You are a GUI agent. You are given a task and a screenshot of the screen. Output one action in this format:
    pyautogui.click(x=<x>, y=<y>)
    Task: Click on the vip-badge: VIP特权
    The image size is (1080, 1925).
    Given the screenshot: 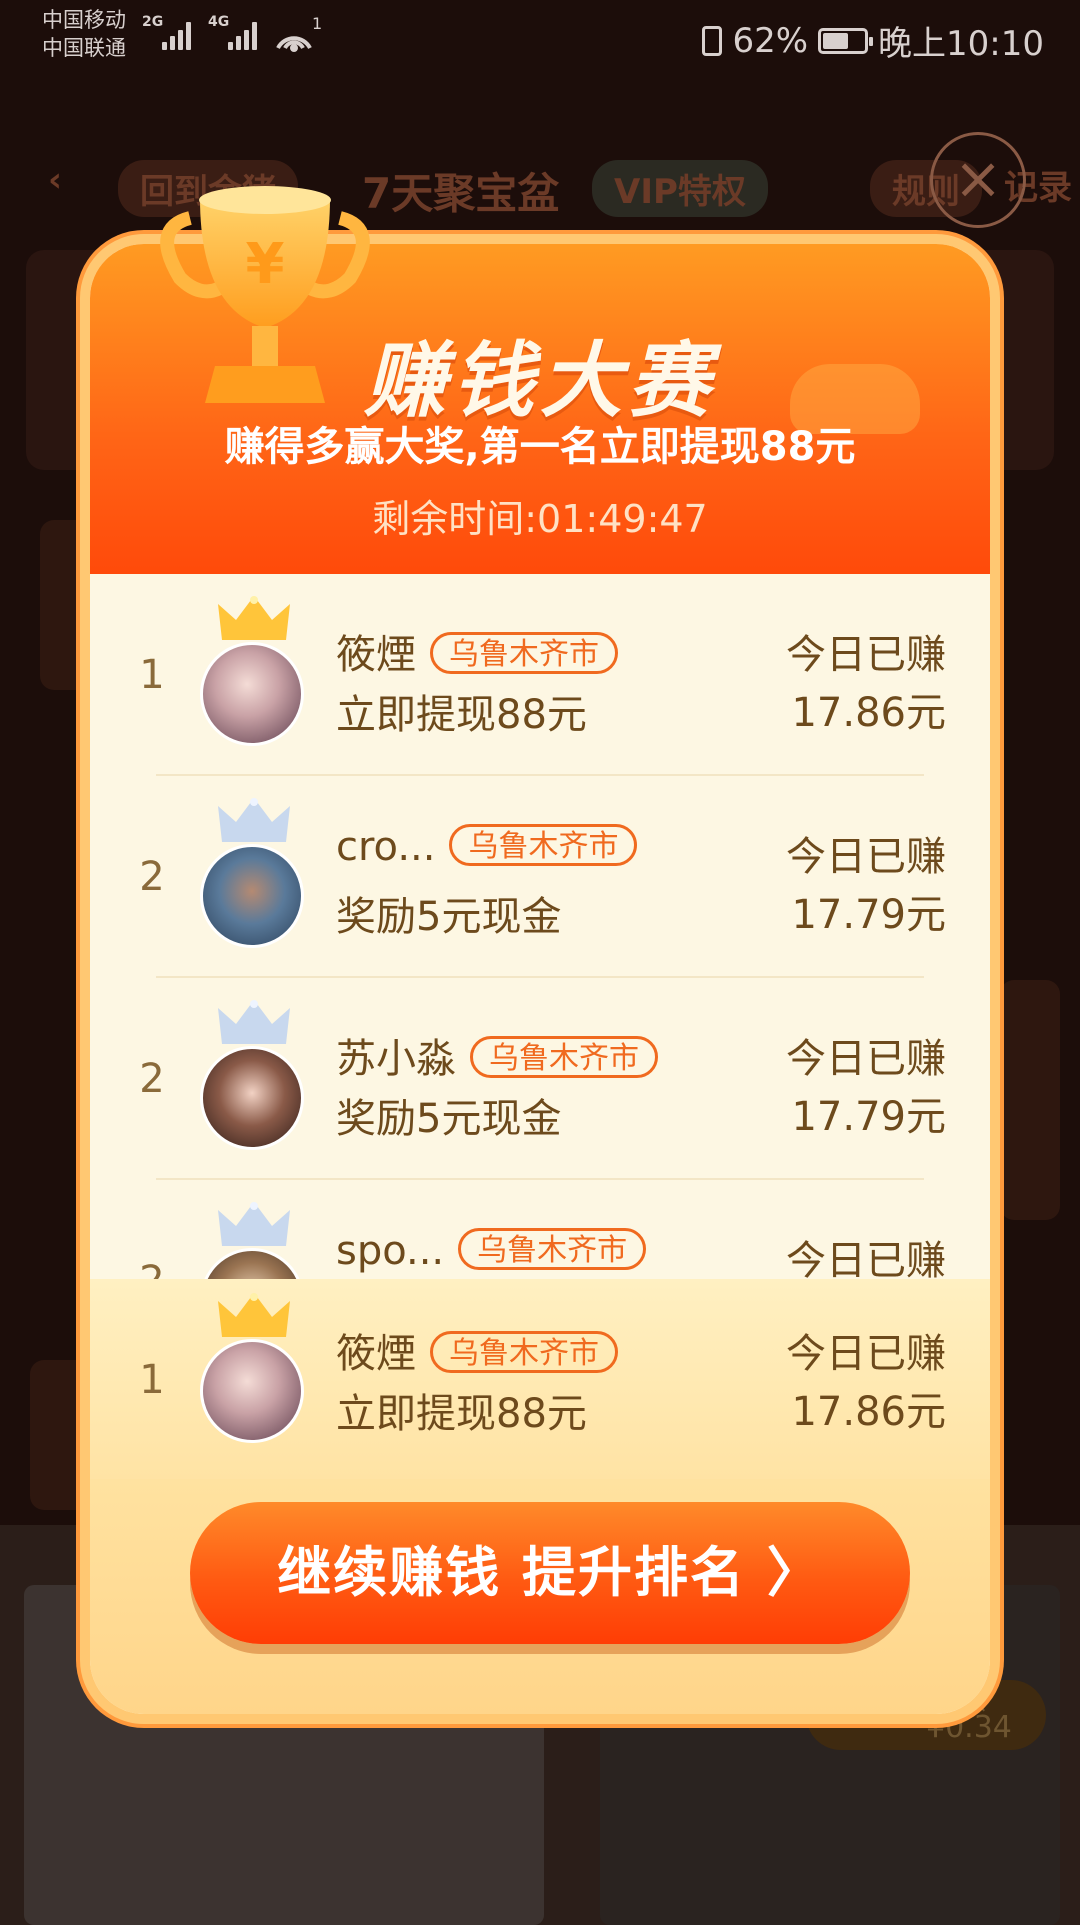 What is the action you would take?
    pyautogui.click(x=680, y=188)
    